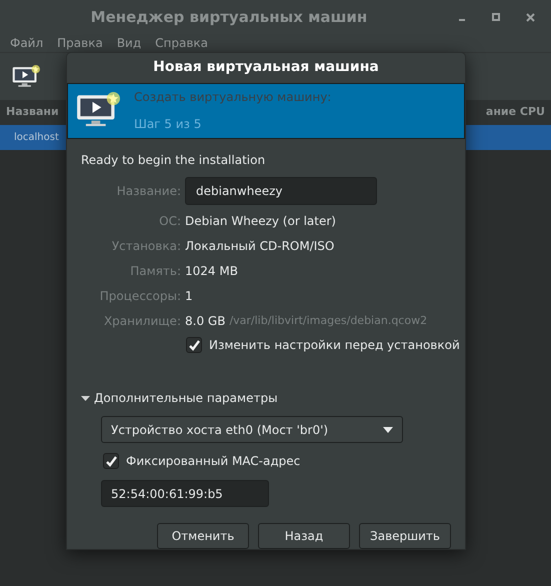 This screenshot has width=551, height=586. I want to click on field-value: Локальный CD-ROM/ISO, so click(259, 246).